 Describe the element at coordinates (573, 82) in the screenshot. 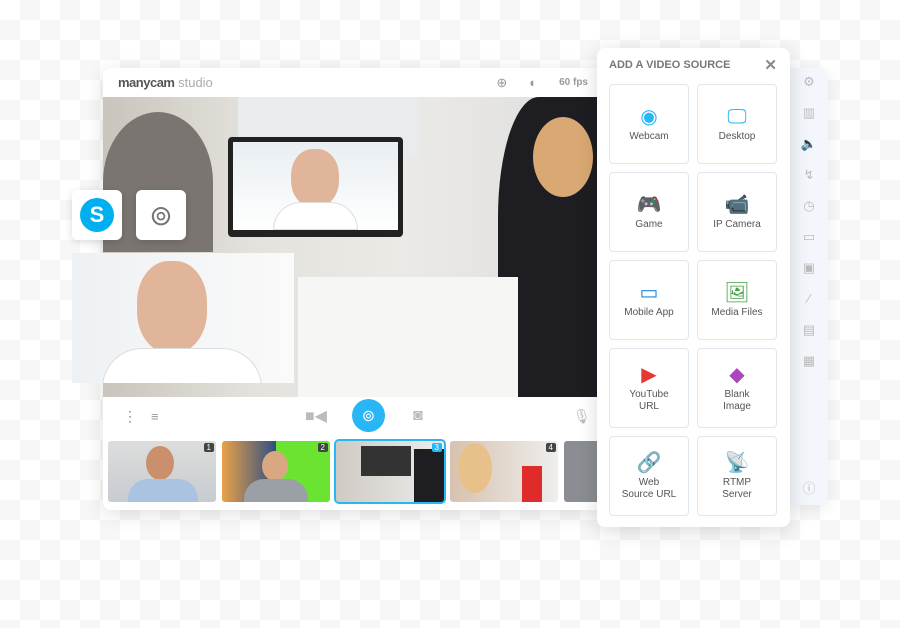

I see `fps-label: 60 fps` at that location.